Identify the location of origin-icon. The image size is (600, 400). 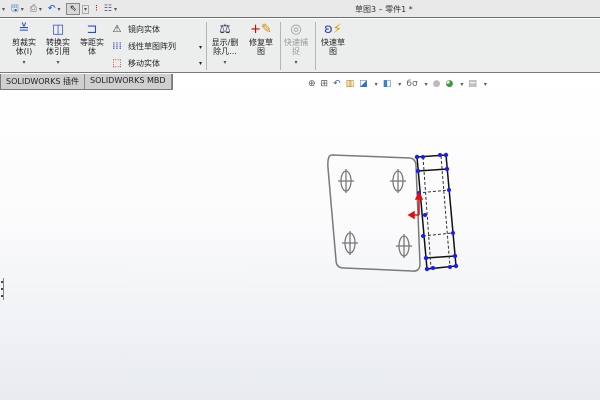
(415, 205).